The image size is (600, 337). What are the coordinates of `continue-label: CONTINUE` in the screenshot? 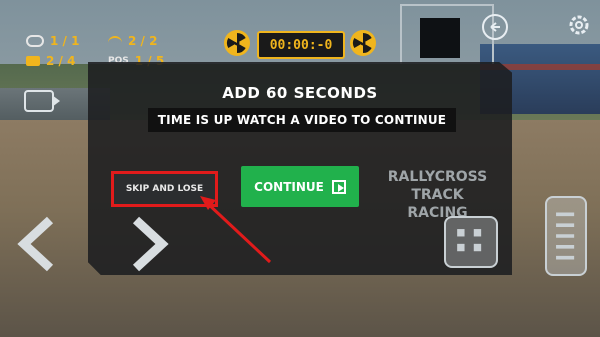 It's located at (289, 186).